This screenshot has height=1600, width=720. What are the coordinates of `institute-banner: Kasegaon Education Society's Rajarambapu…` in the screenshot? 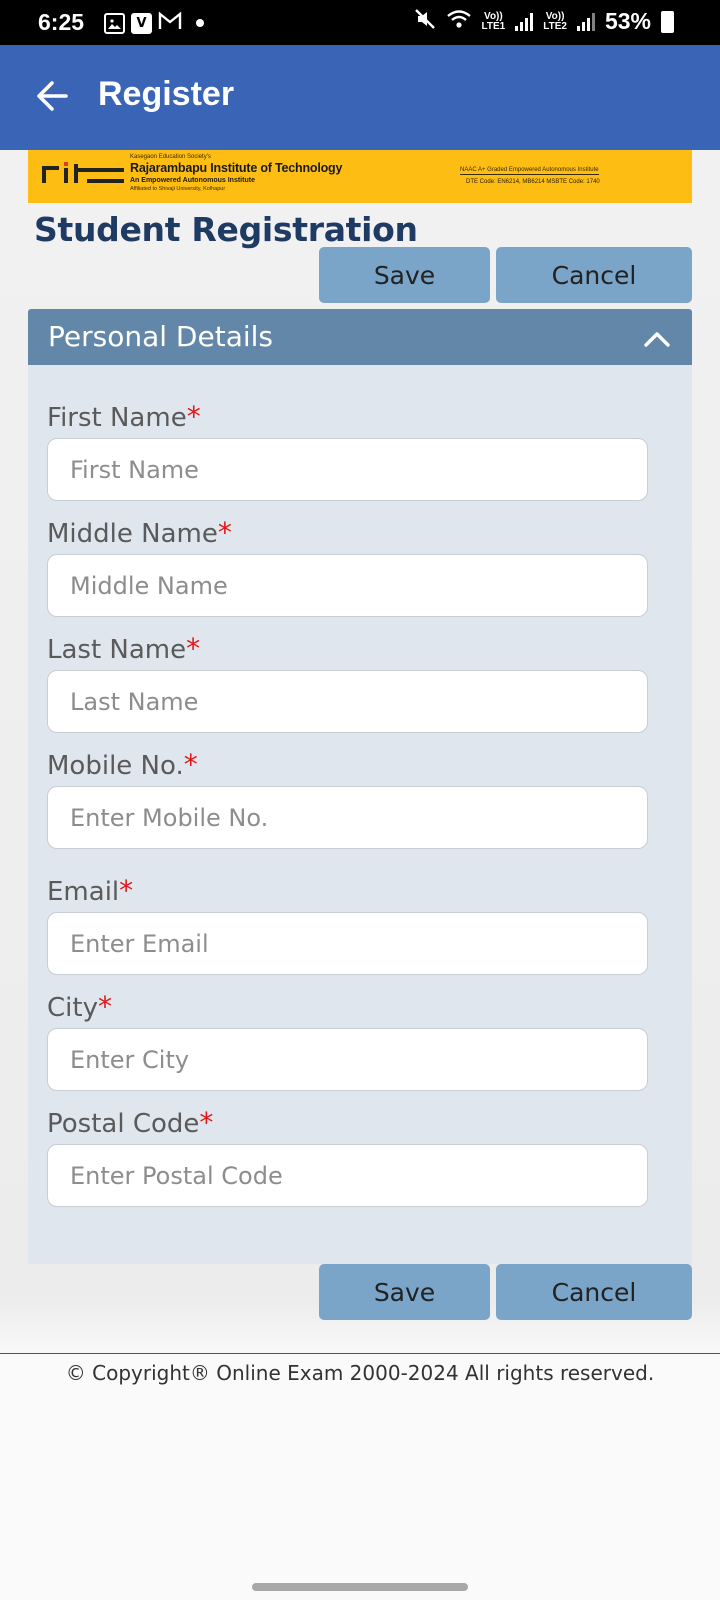 It's located at (360, 176).